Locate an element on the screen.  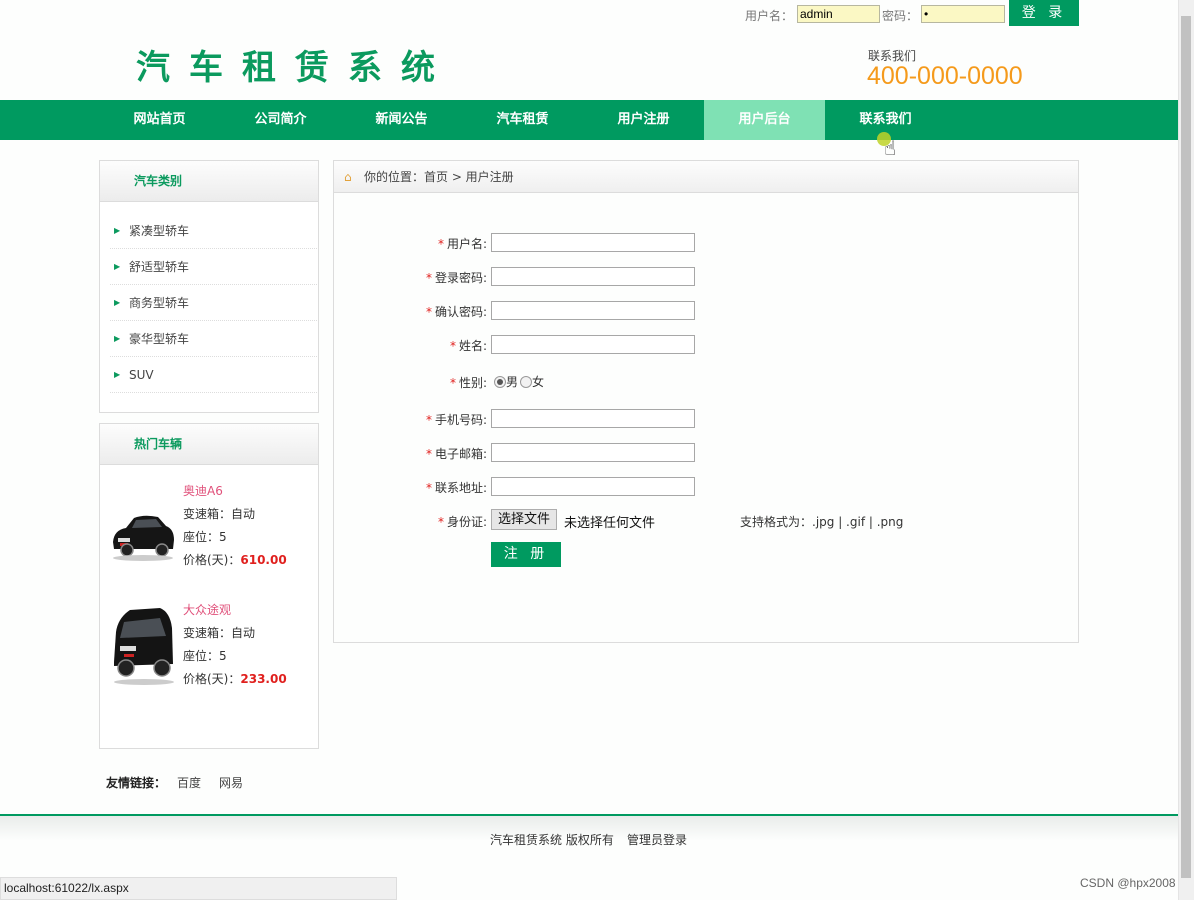
gender-male-label: 男 is located at coordinates (512, 382).